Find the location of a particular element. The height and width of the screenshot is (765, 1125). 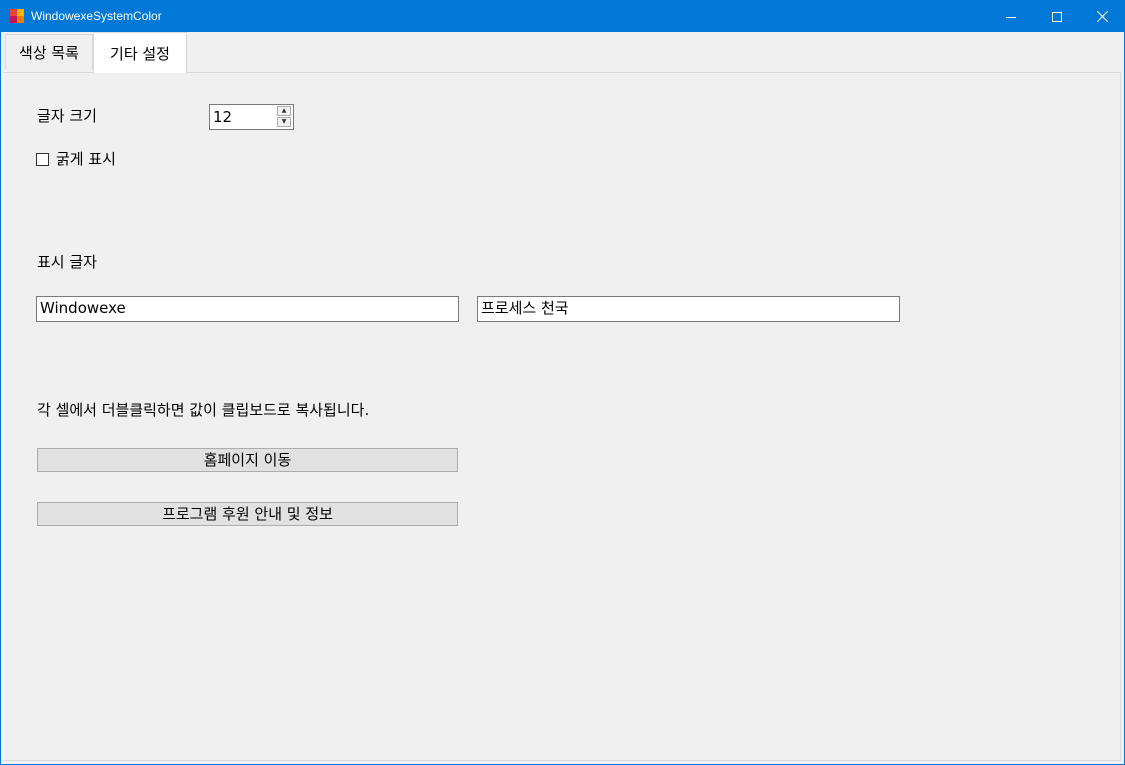

sponsor-info-button: 프로그램 후원 안내 및 정보 is located at coordinates (247, 514).